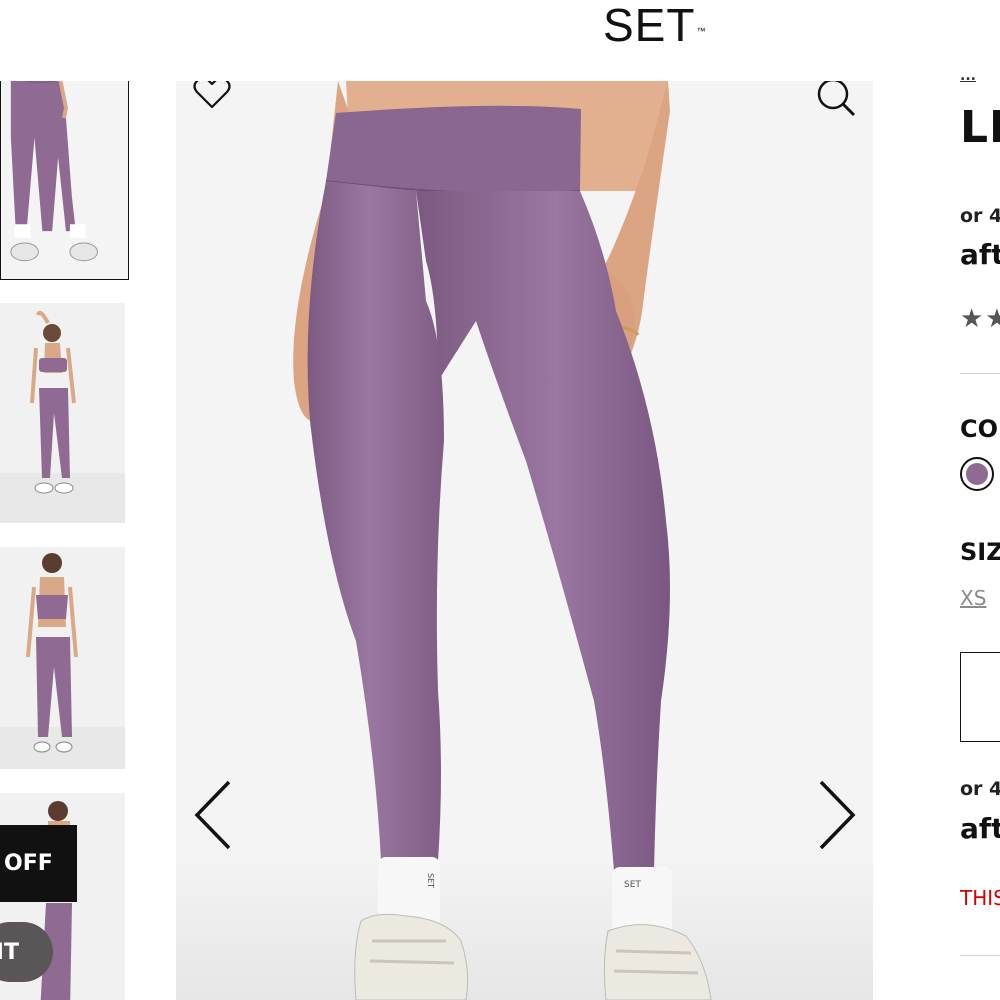  What do you see at coordinates (28, 863) in the screenshot?
I see `discount-label: OFF` at bounding box center [28, 863].